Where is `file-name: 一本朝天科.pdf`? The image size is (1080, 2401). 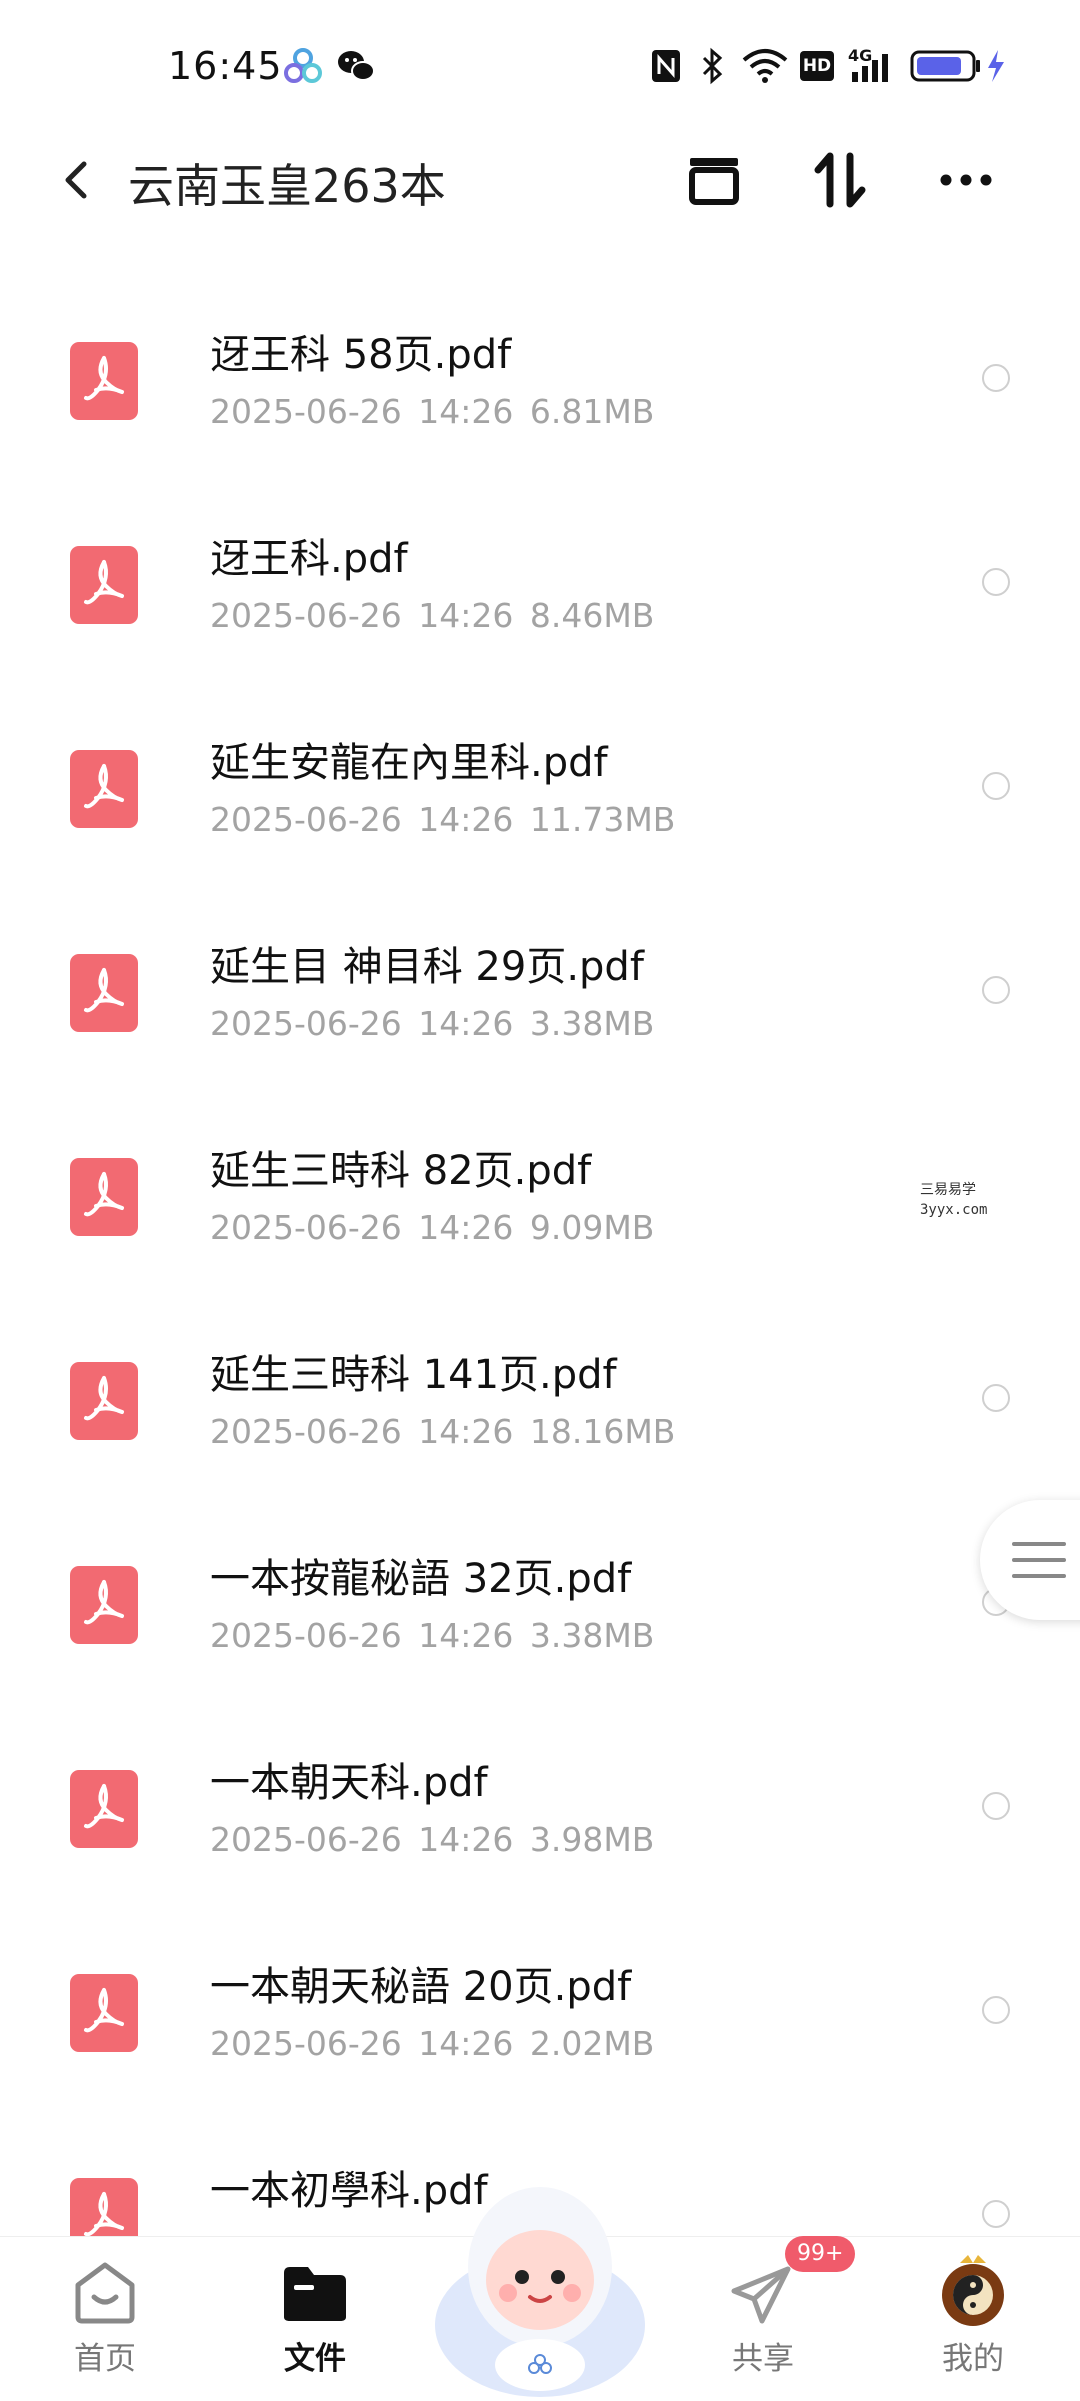 file-name: 一本朝天科.pdf is located at coordinates (349, 1783).